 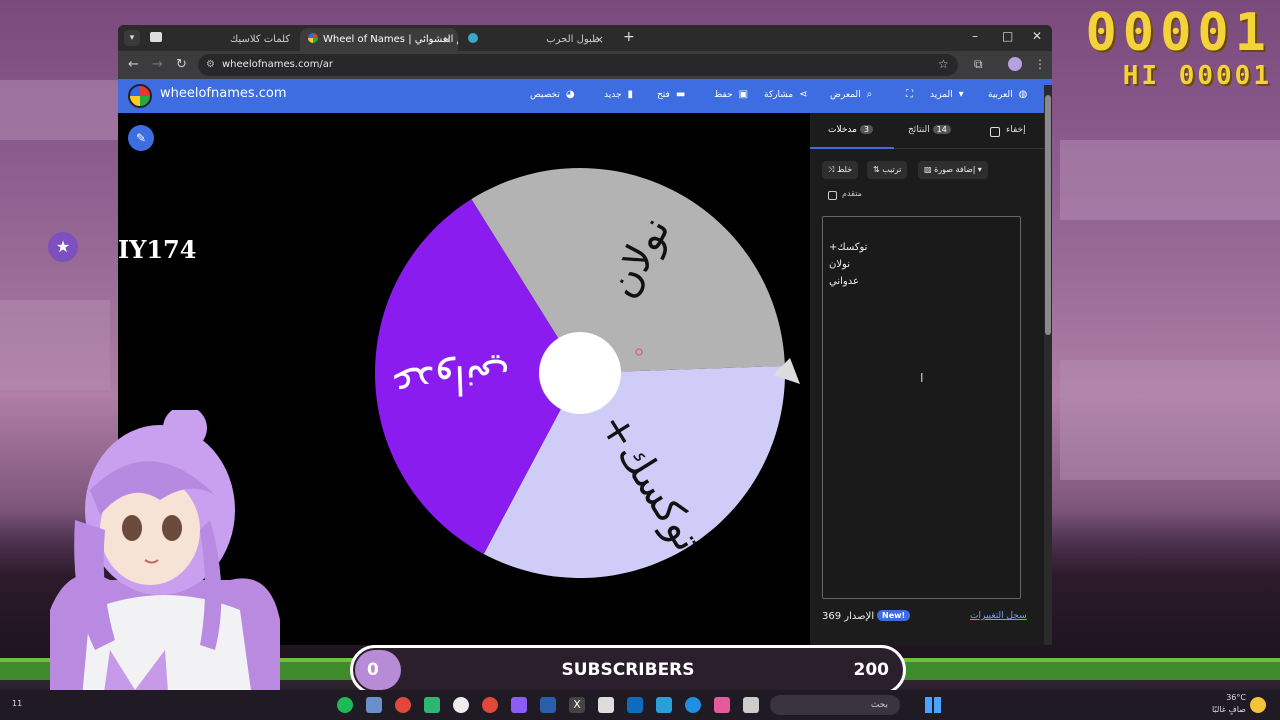 What do you see at coordinates (1037, 36) in the screenshot?
I see `close-window-icon: ✕` at bounding box center [1037, 36].